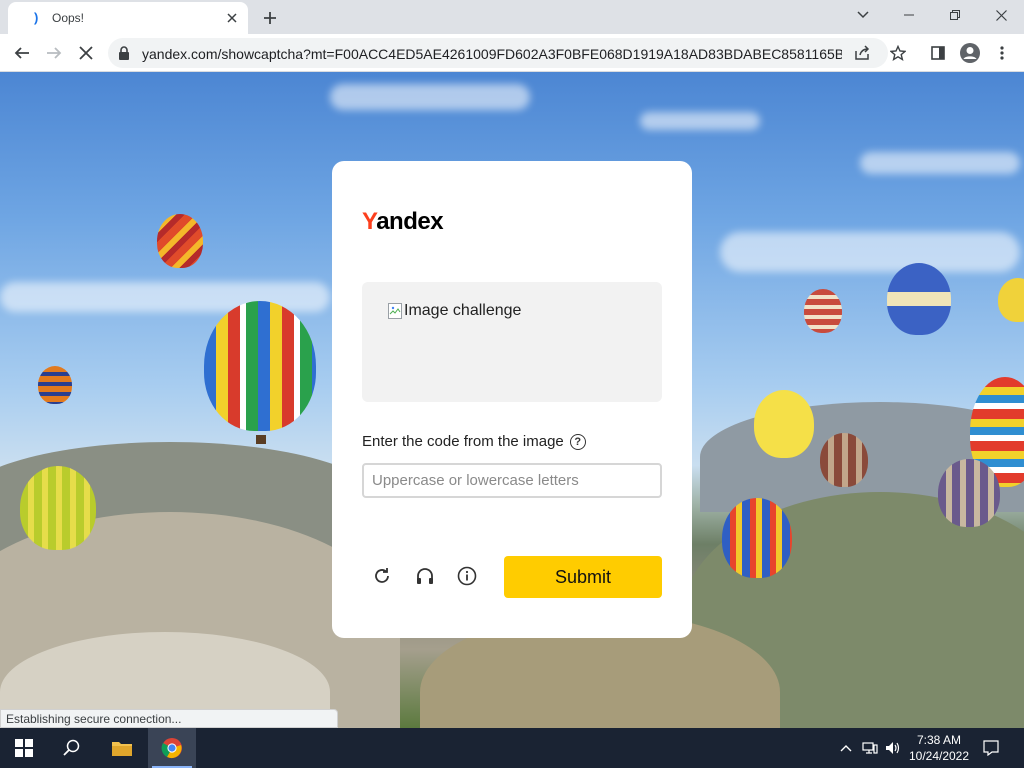 The image size is (1024, 768). Describe the element at coordinates (939, 748) in the screenshot. I see `system-clock: 7:38 AM 10/24/2022` at that location.